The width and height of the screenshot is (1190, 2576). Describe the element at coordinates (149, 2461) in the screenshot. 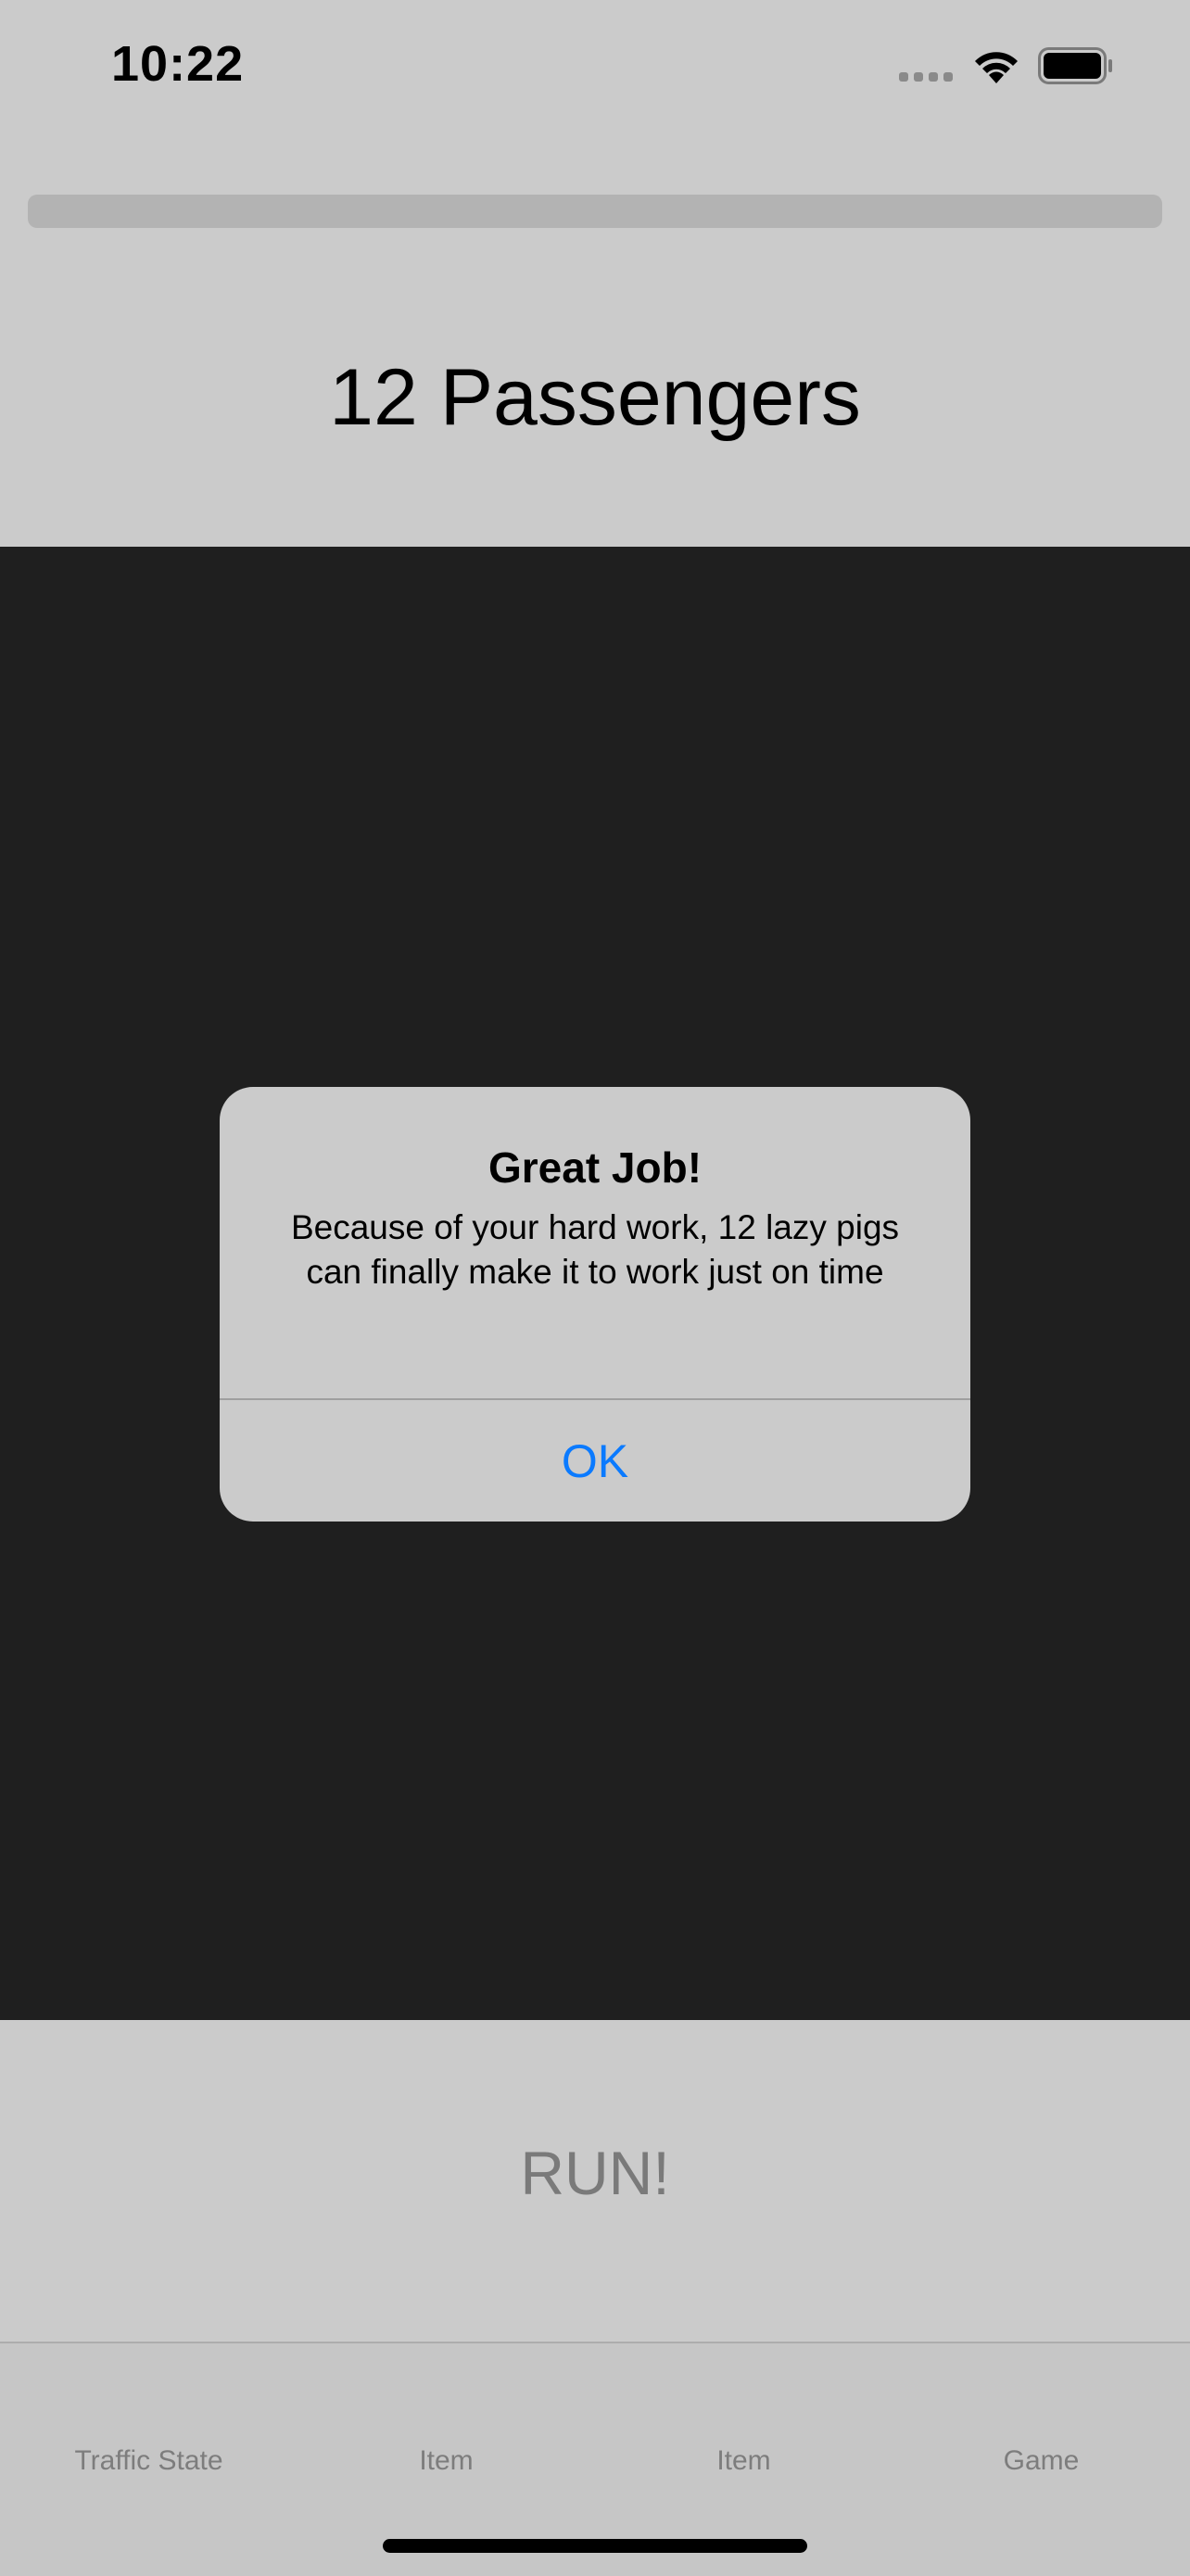

I see `tab-traffic-state: Traffic State` at that location.